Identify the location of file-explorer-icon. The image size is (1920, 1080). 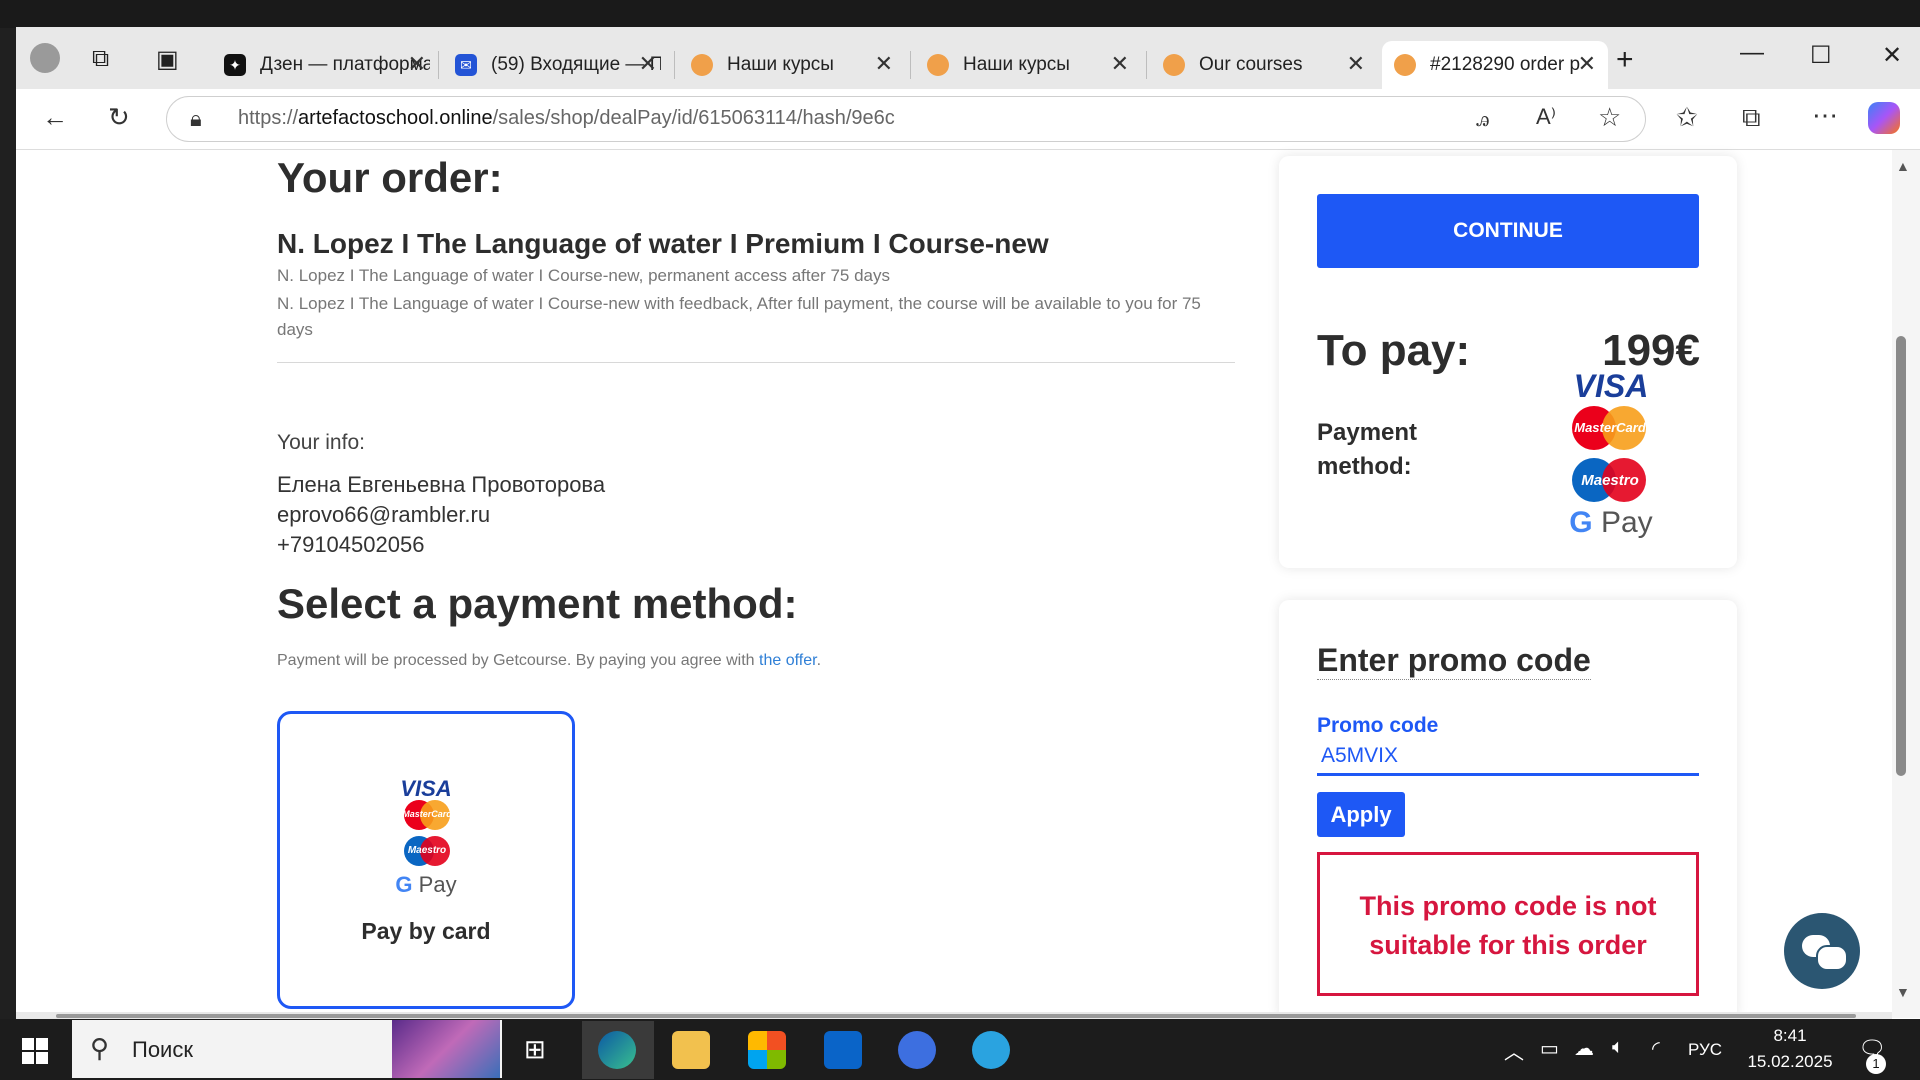
(691, 1050).